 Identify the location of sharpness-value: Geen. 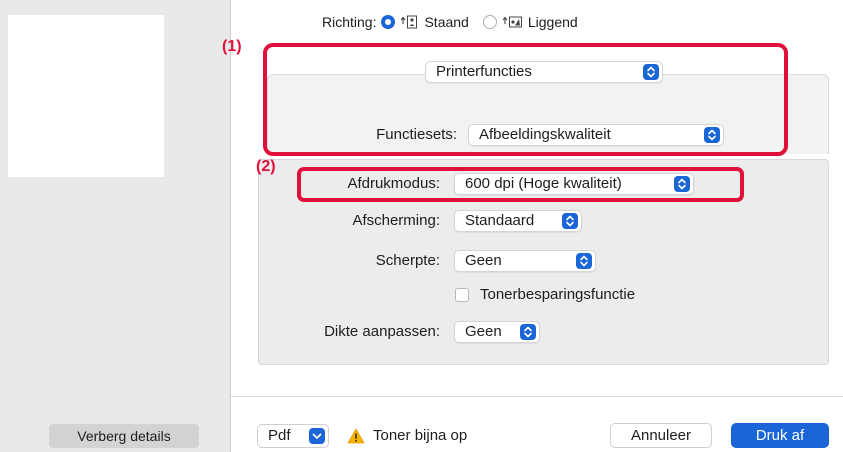
(483, 260).